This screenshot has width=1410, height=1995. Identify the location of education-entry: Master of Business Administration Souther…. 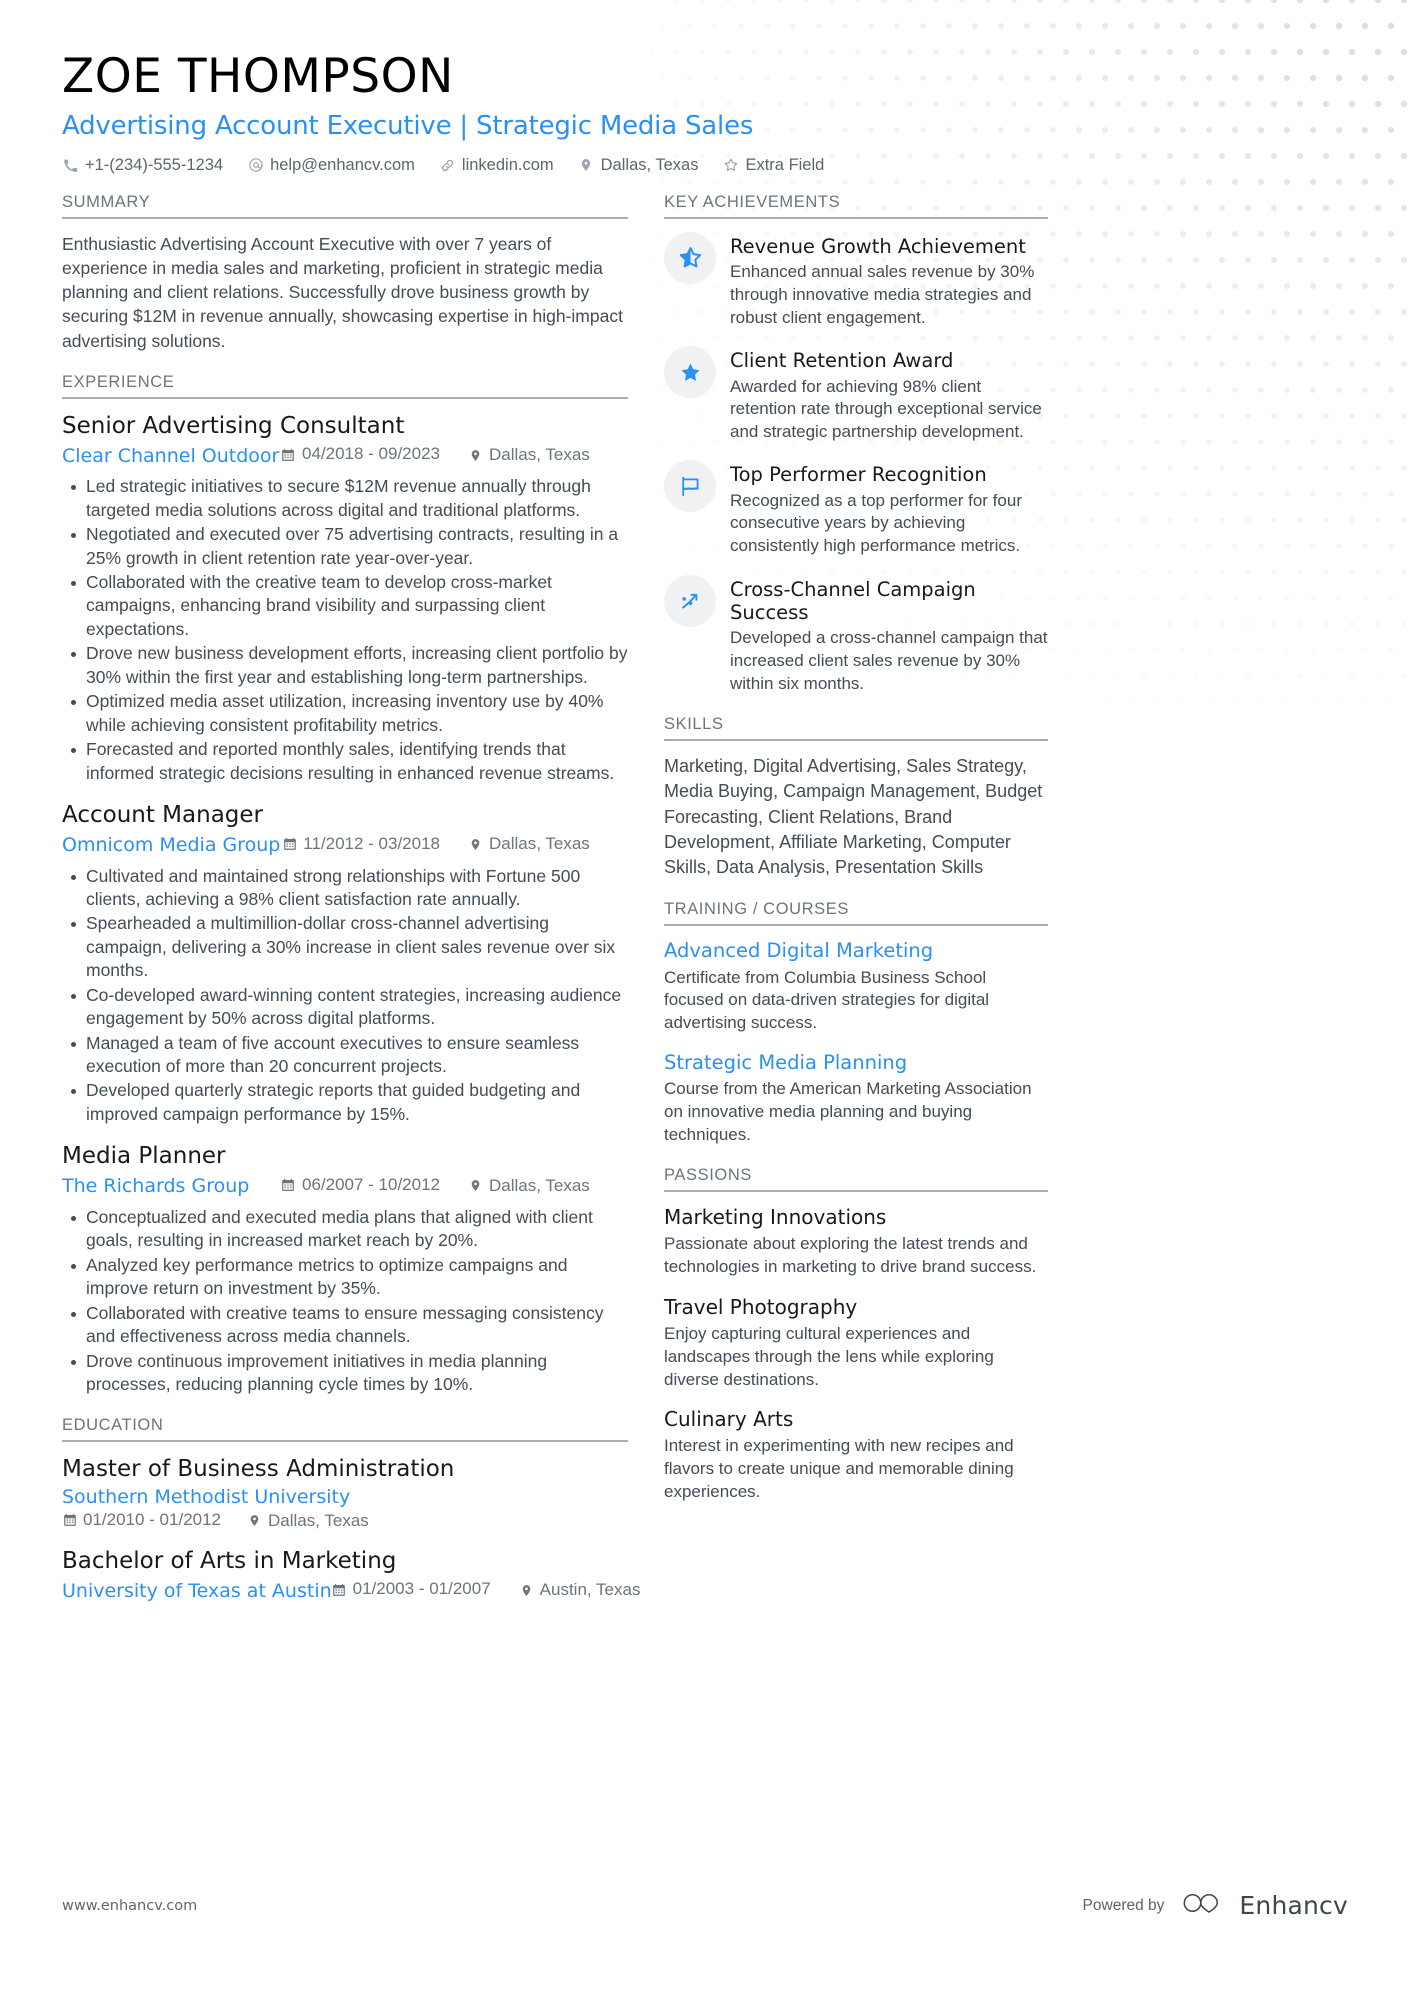
(345, 1492).